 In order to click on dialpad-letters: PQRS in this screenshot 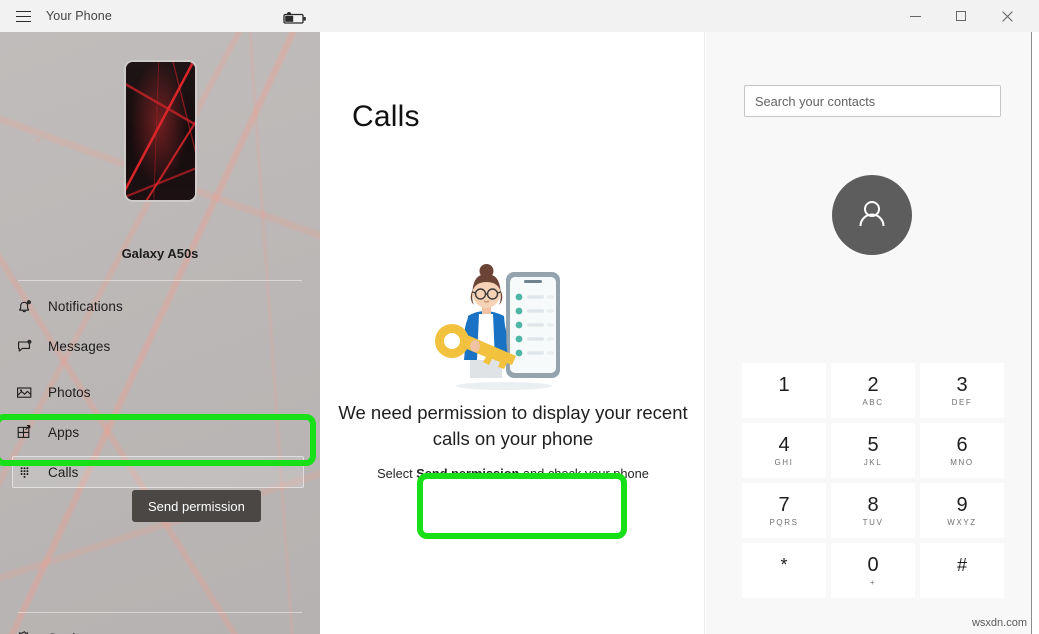, I will do `click(784, 522)`.